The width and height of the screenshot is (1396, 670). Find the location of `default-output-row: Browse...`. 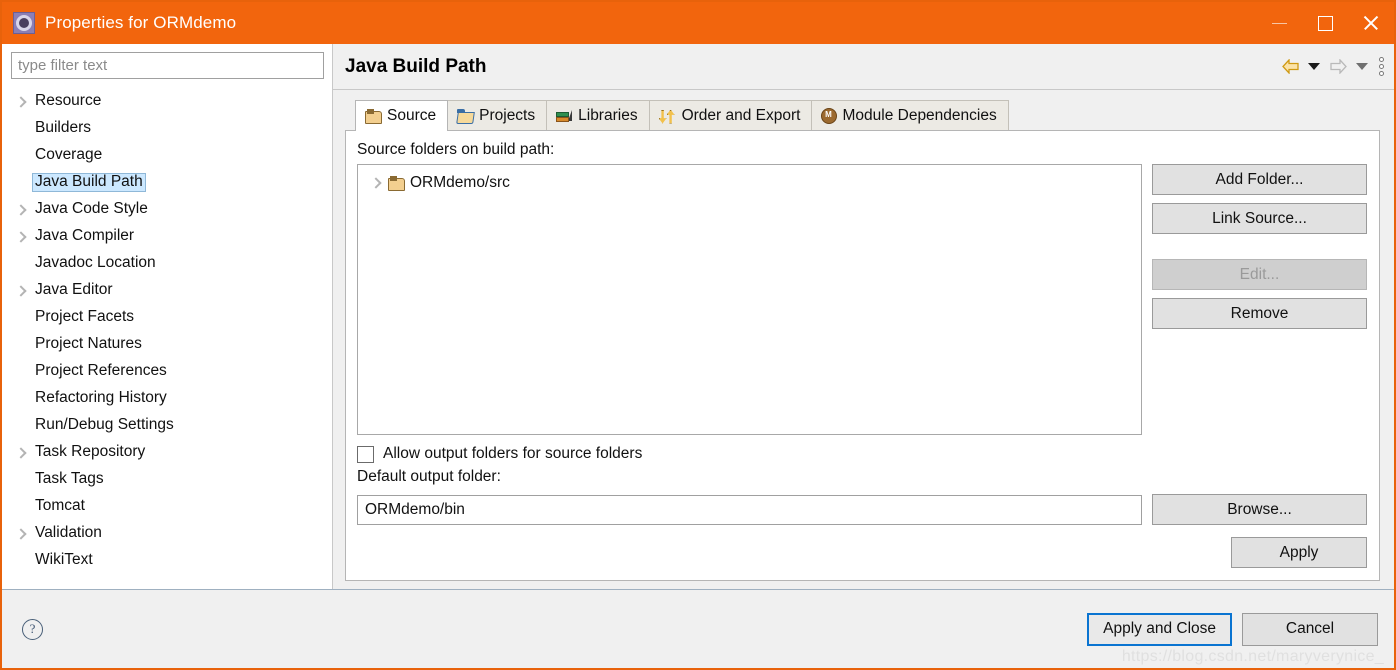

default-output-row: Browse... is located at coordinates (862, 509).